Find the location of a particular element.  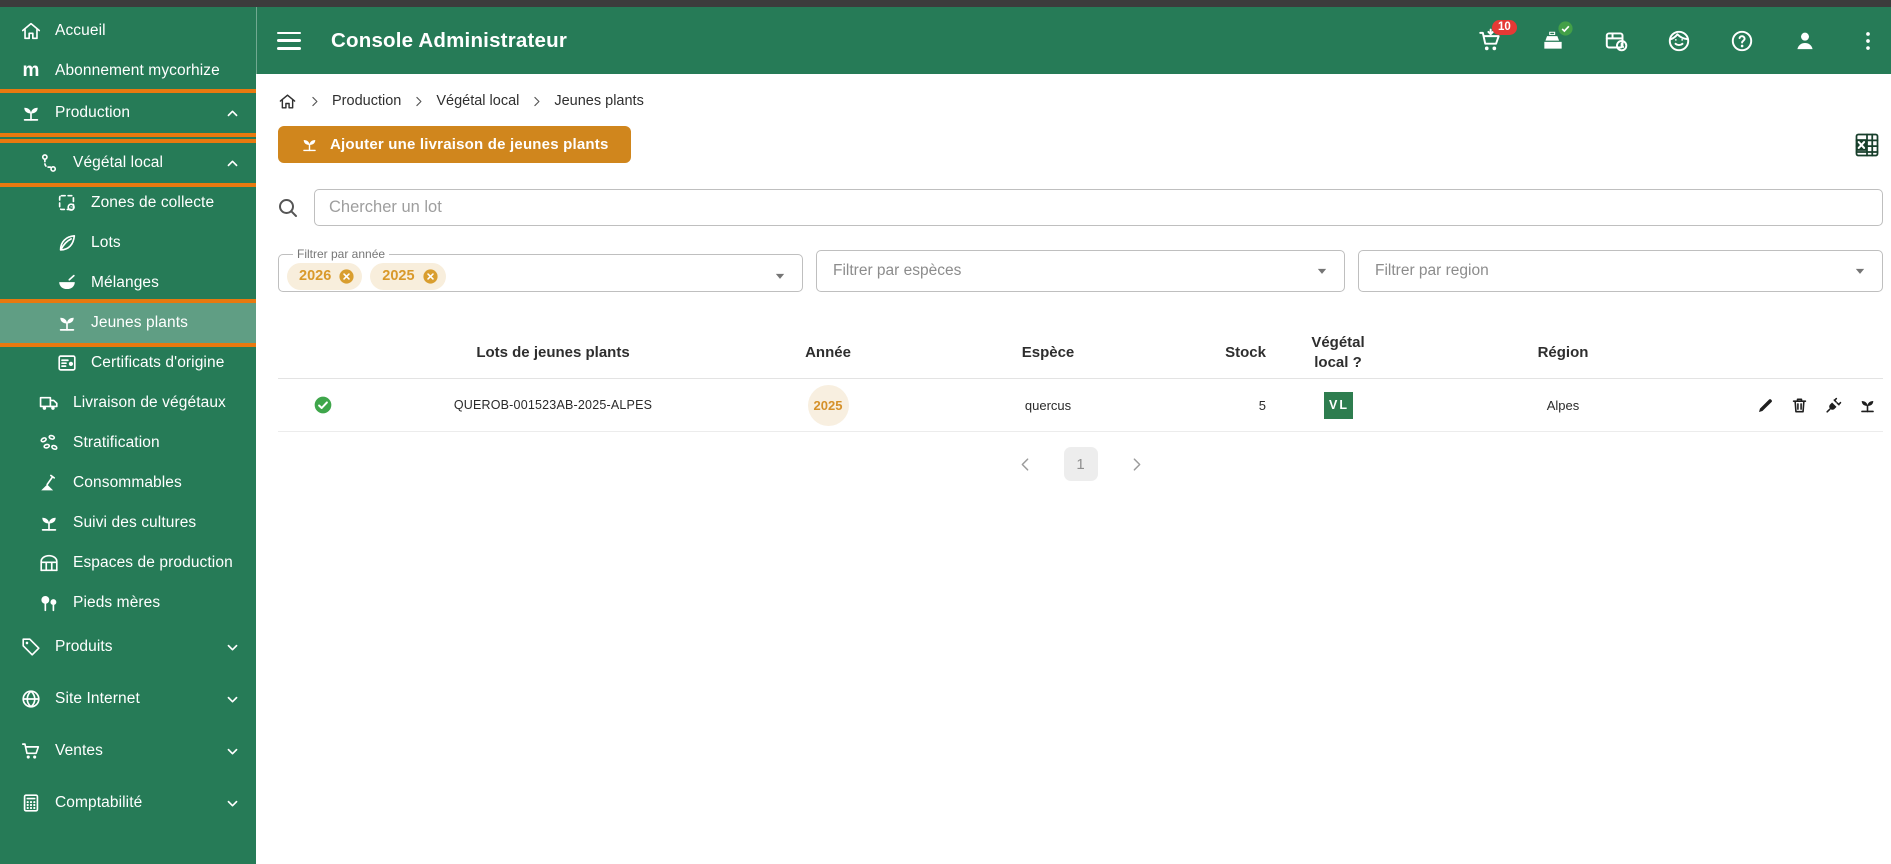

export-excel-button is located at coordinates (1867, 145).